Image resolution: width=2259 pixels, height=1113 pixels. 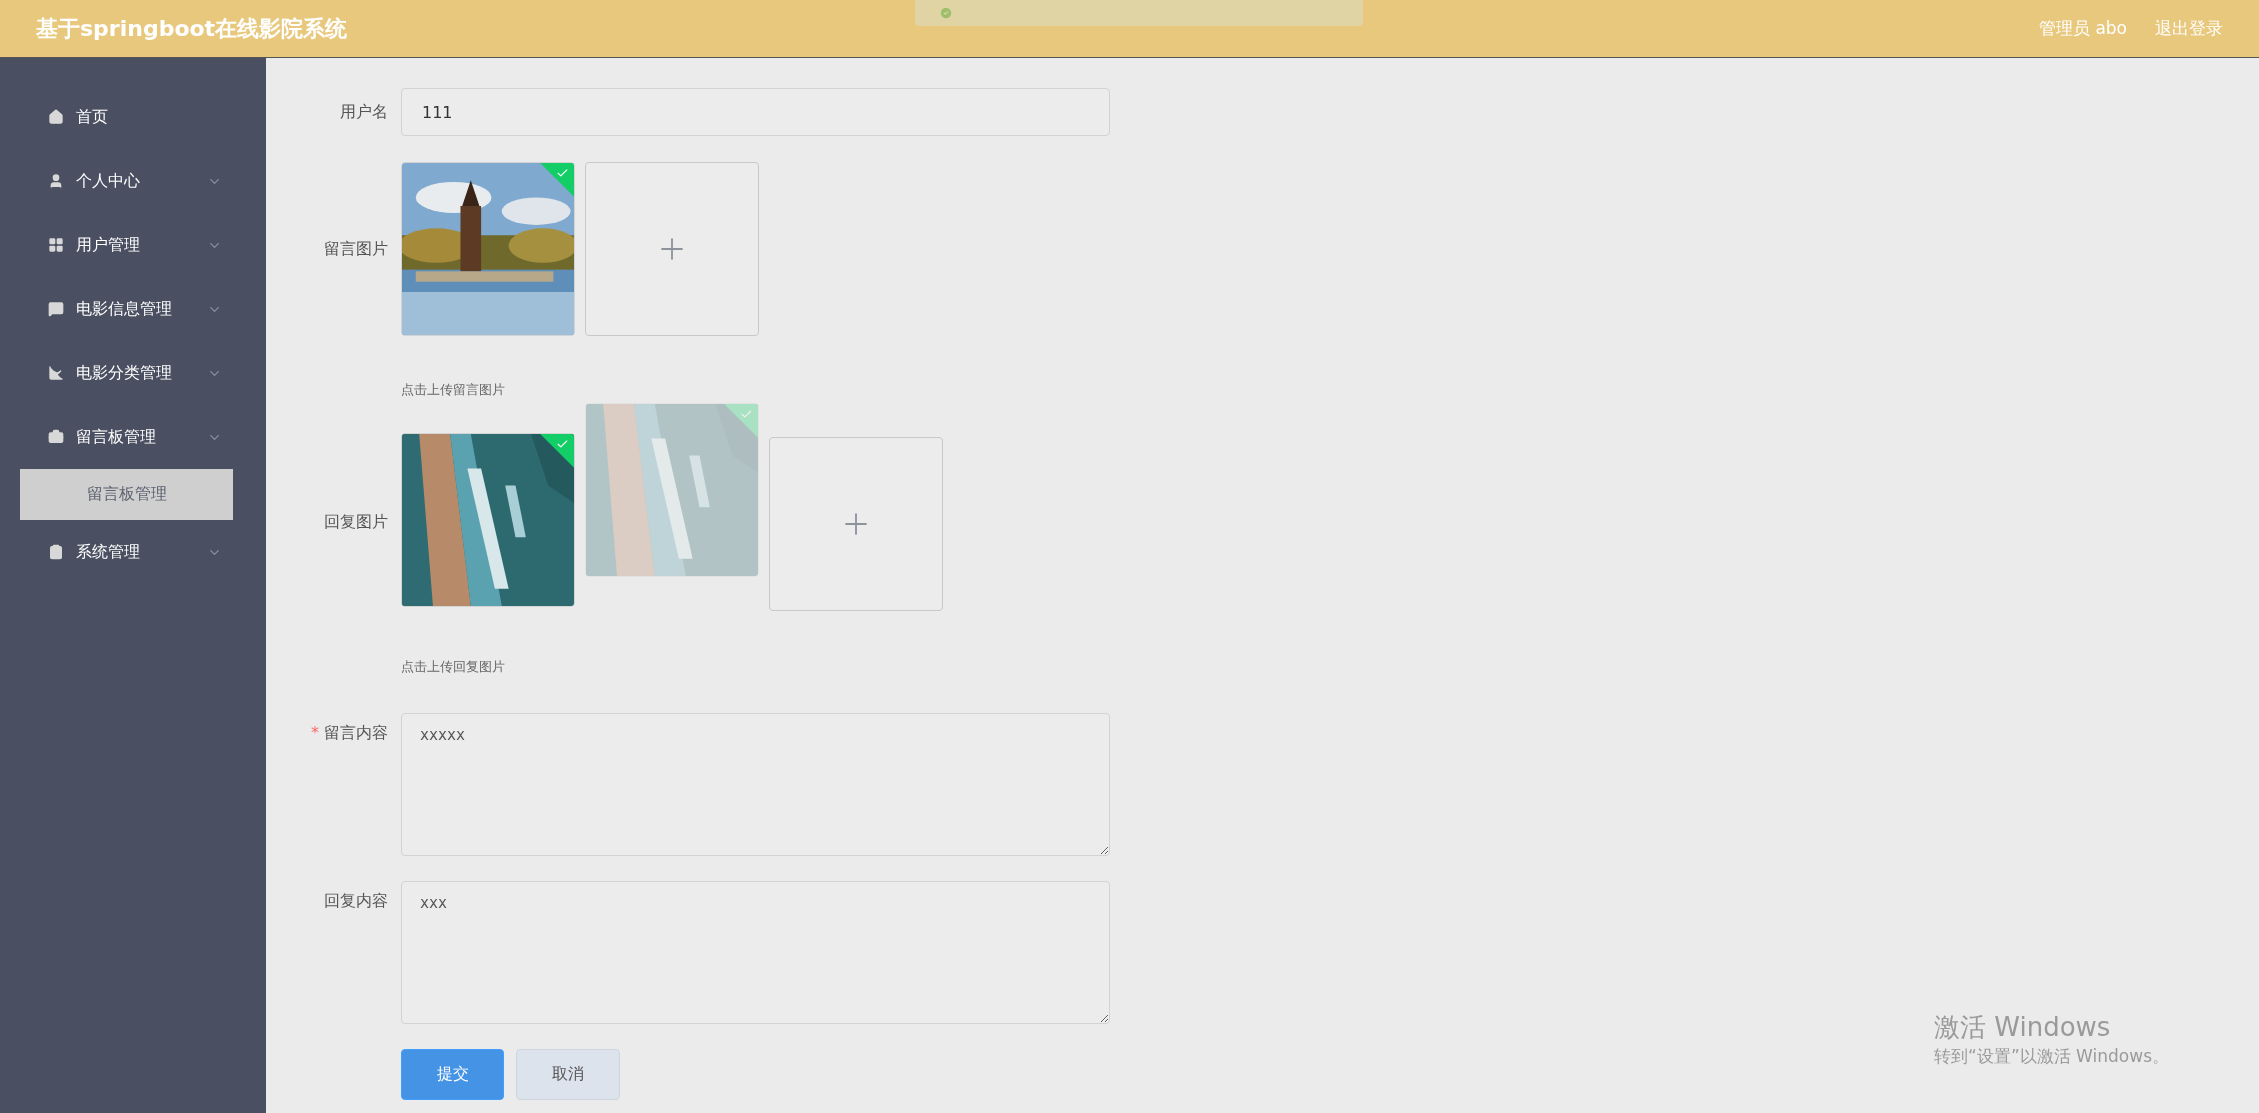 What do you see at coordinates (946, 13) in the screenshot?
I see `check-circle-icon` at bounding box center [946, 13].